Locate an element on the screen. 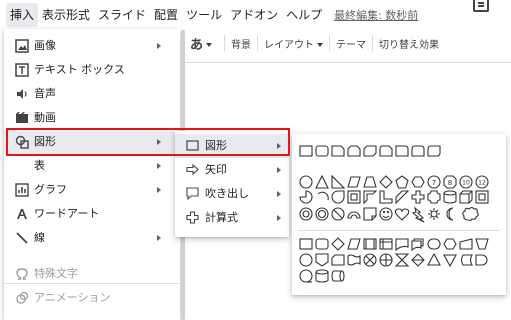 The height and width of the screenshot is (320, 511). shape-decagon: 10 is located at coordinates (466, 182).